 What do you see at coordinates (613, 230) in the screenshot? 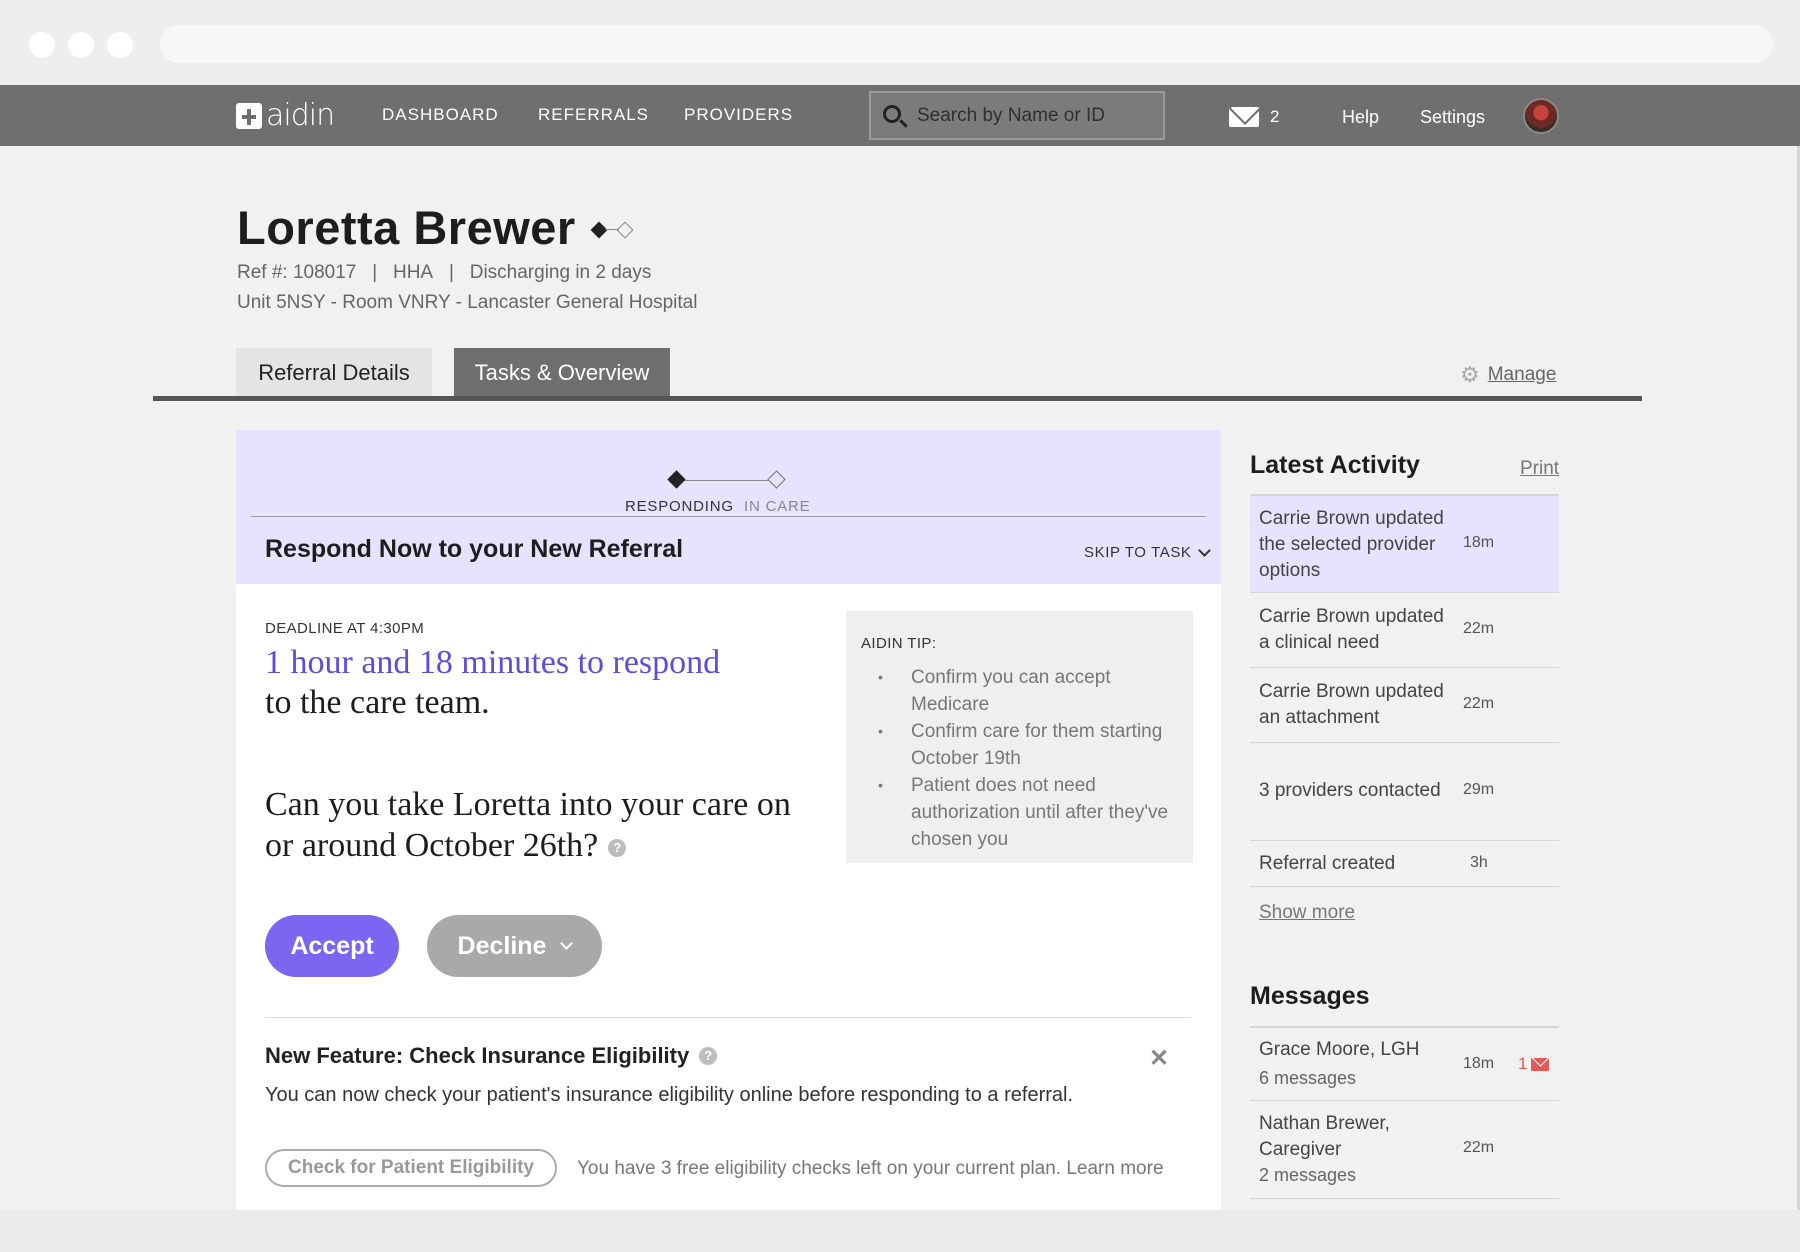
I see `stage-indicator` at bounding box center [613, 230].